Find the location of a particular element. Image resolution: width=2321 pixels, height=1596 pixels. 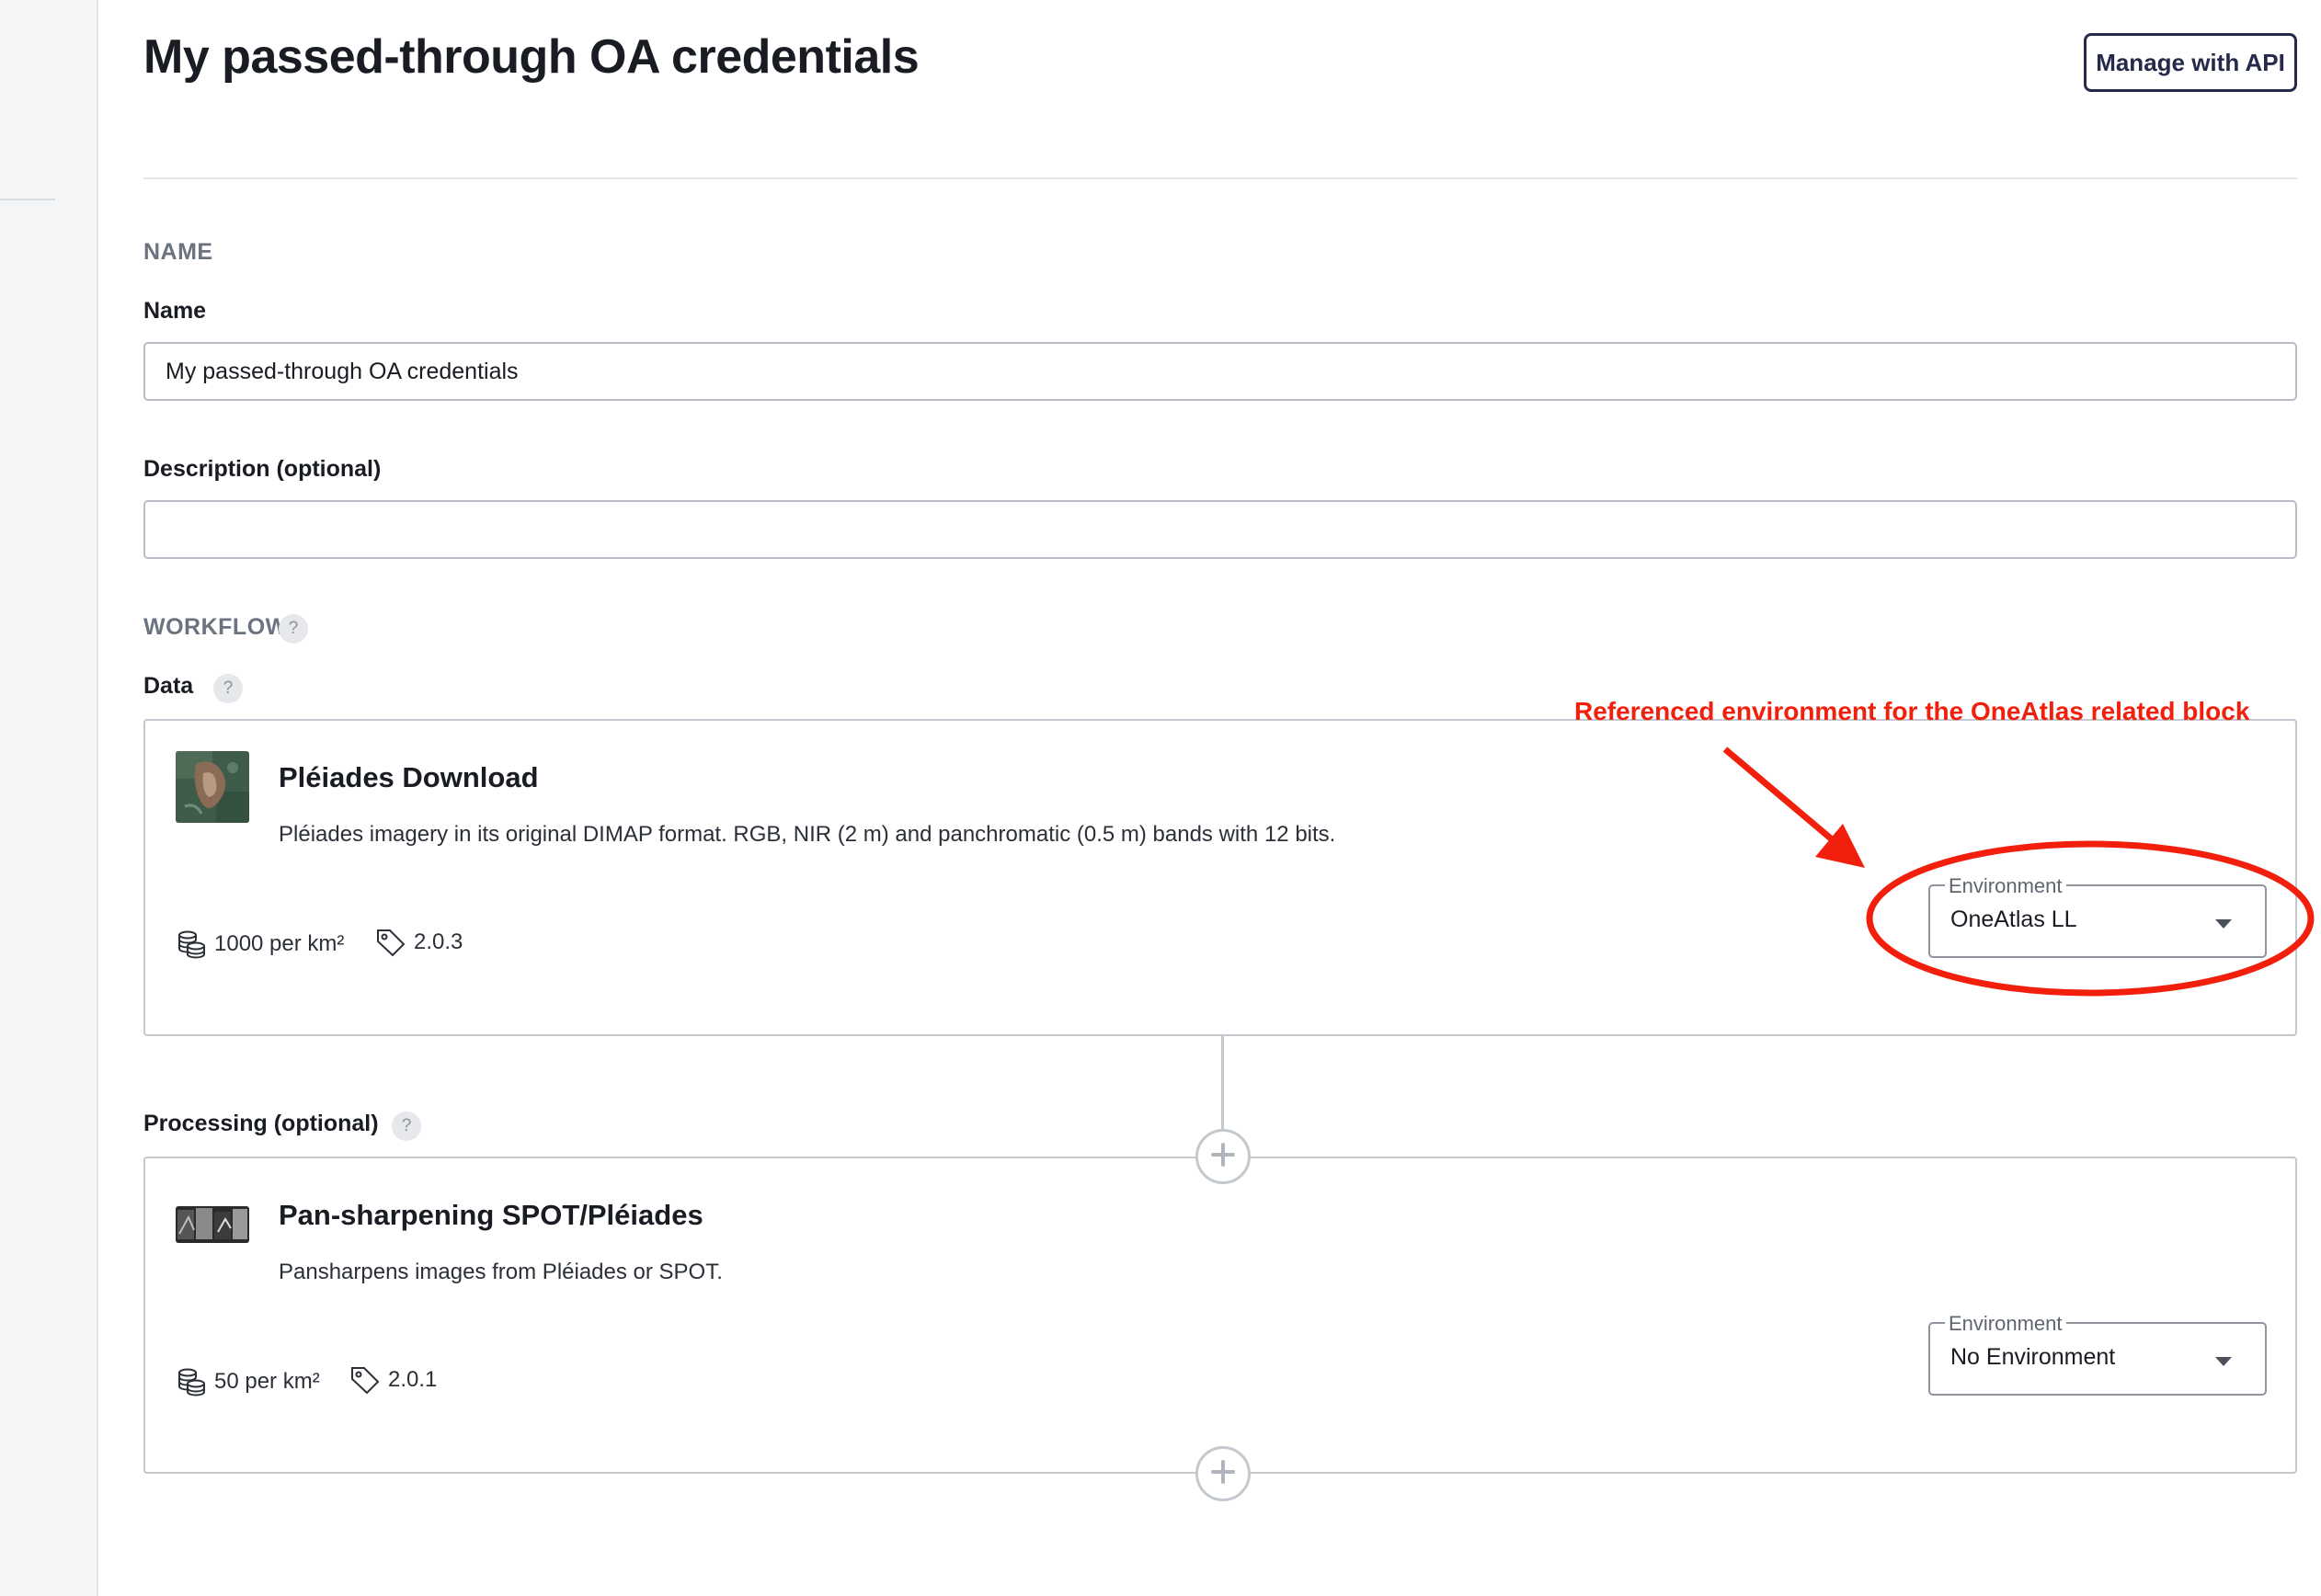

environment-value: OneAtlas LL is located at coordinates (2013, 919).